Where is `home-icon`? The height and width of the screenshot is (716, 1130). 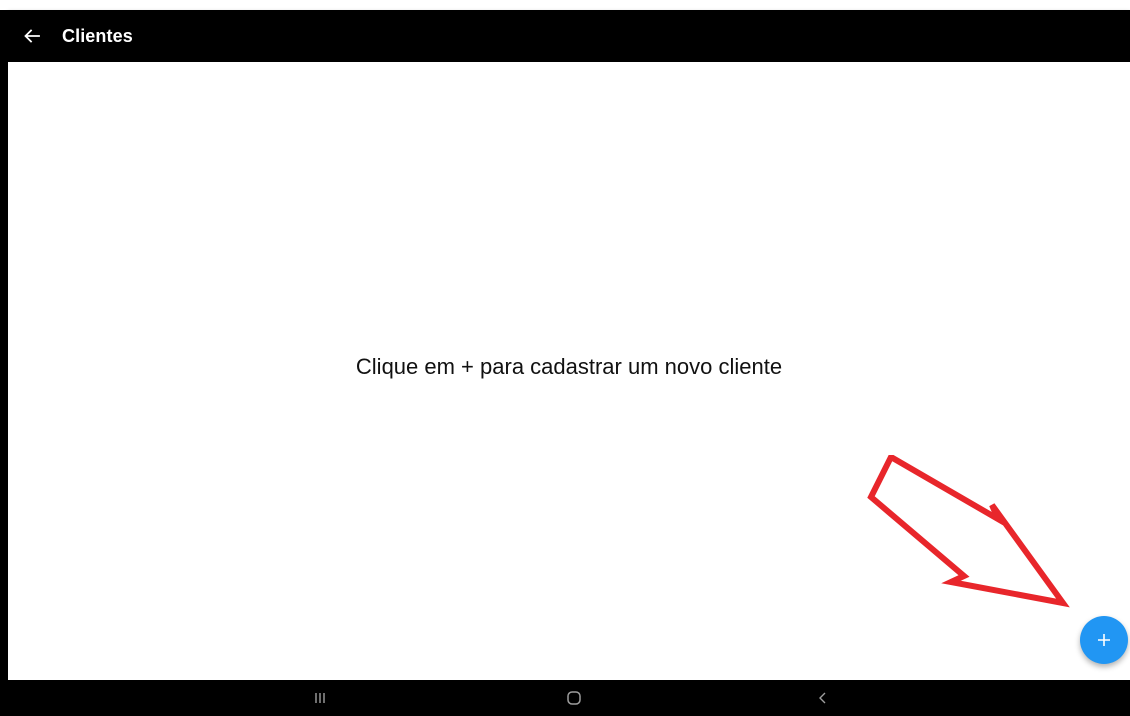
home-icon is located at coordinates (574, 698).